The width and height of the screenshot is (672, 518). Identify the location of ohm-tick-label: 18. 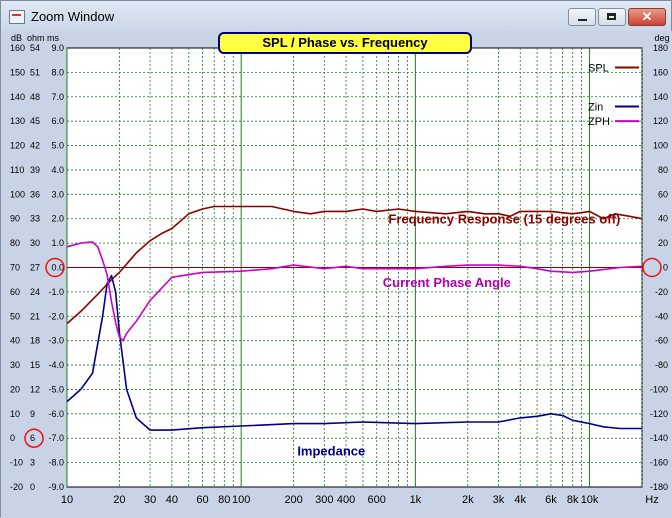
(35, 341).